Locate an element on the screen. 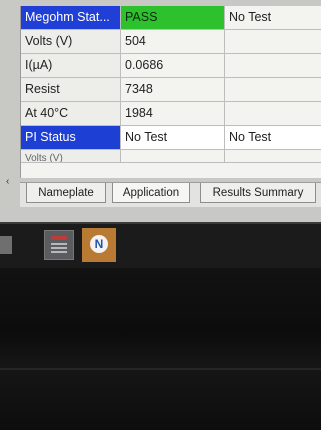 This screenshot has width=321, height=430. row-value: 7348 is located at coordinates (173, 89).